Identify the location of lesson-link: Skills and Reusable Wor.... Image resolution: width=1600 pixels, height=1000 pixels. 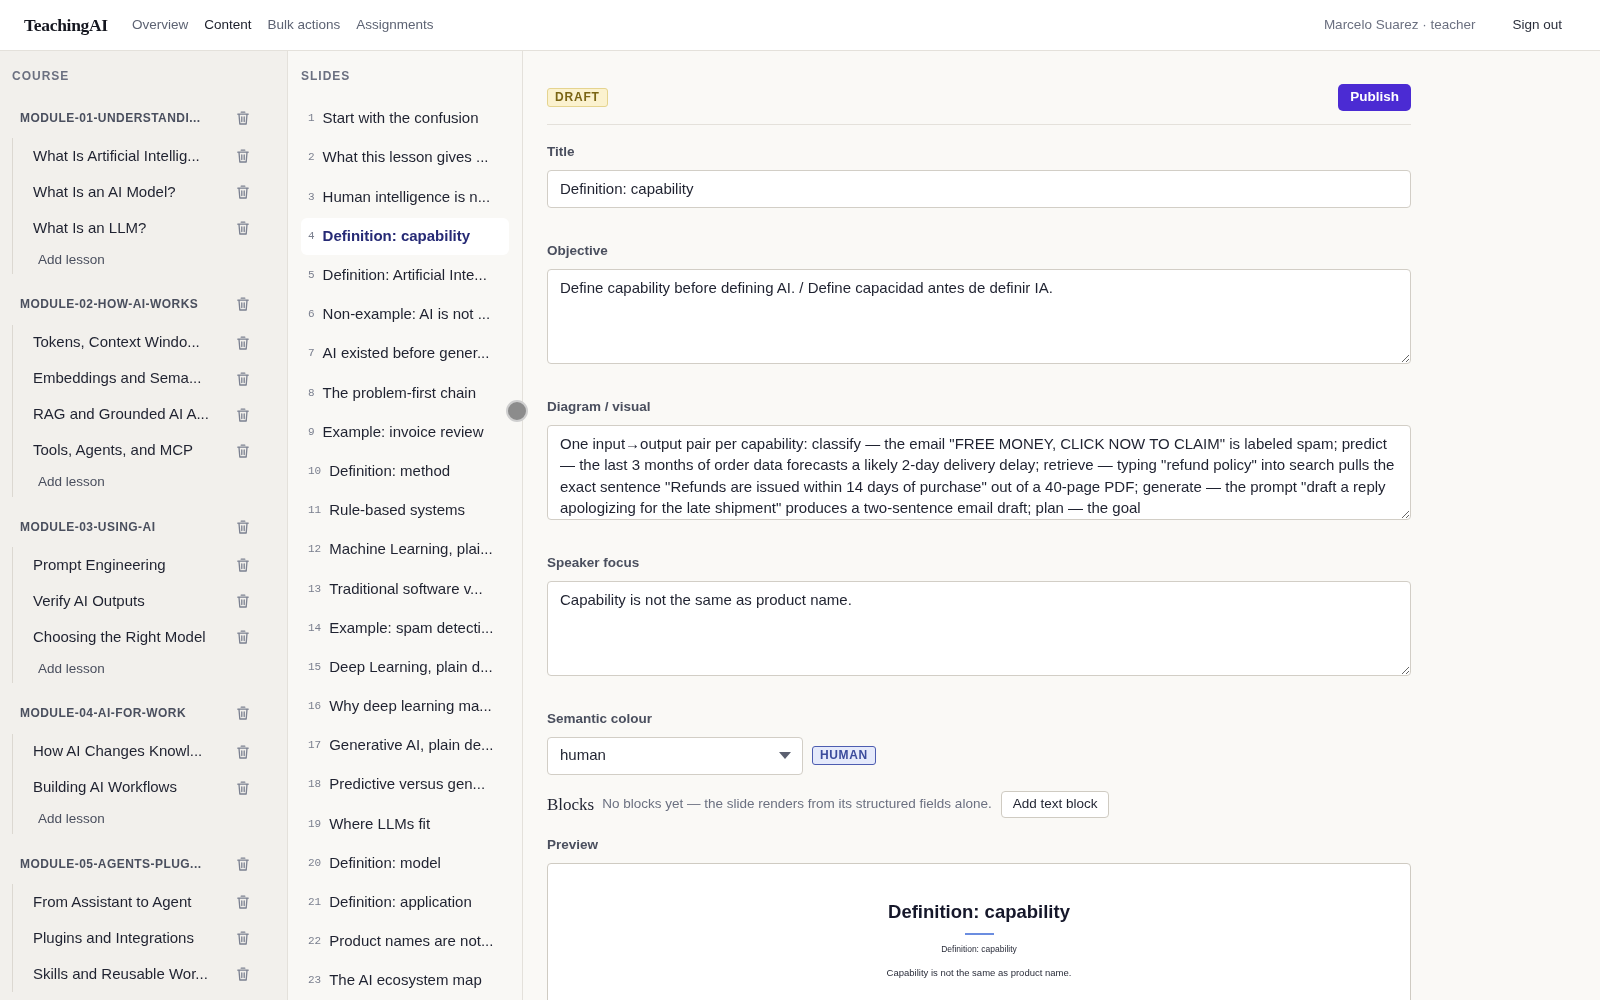
(120, 974).